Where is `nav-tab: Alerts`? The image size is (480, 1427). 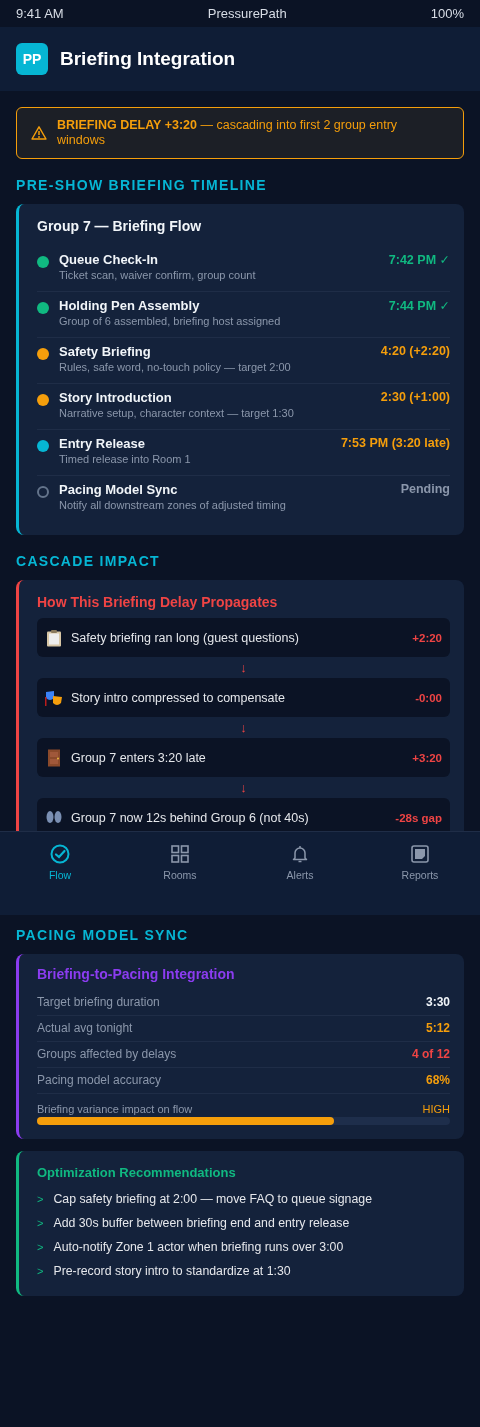 nav-tab: Alerts is located at coordinates (300, 862).